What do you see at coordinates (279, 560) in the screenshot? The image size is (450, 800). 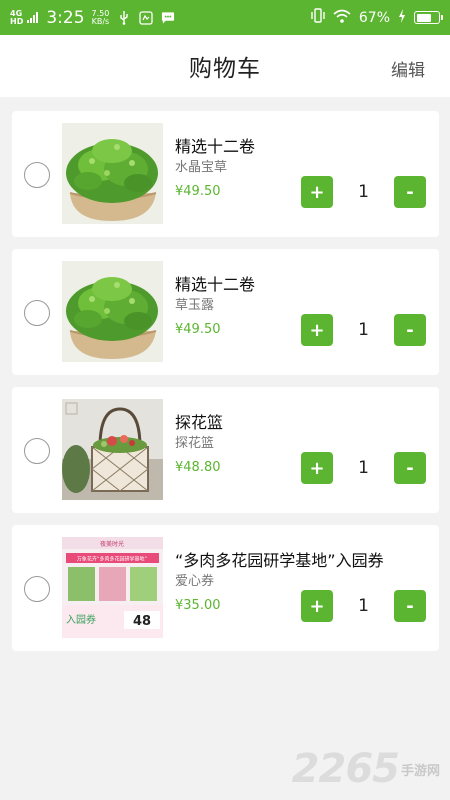 I see `item-name: “多肉多花园研学基地”入园券` at bounding box center [279, 560].